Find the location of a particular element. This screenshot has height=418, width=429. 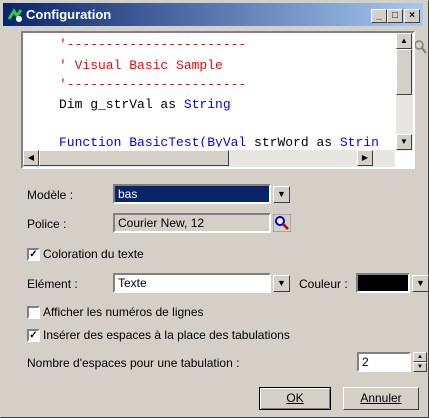

title-bar: Configuration _ □ × is located at coordinates (213, 14).